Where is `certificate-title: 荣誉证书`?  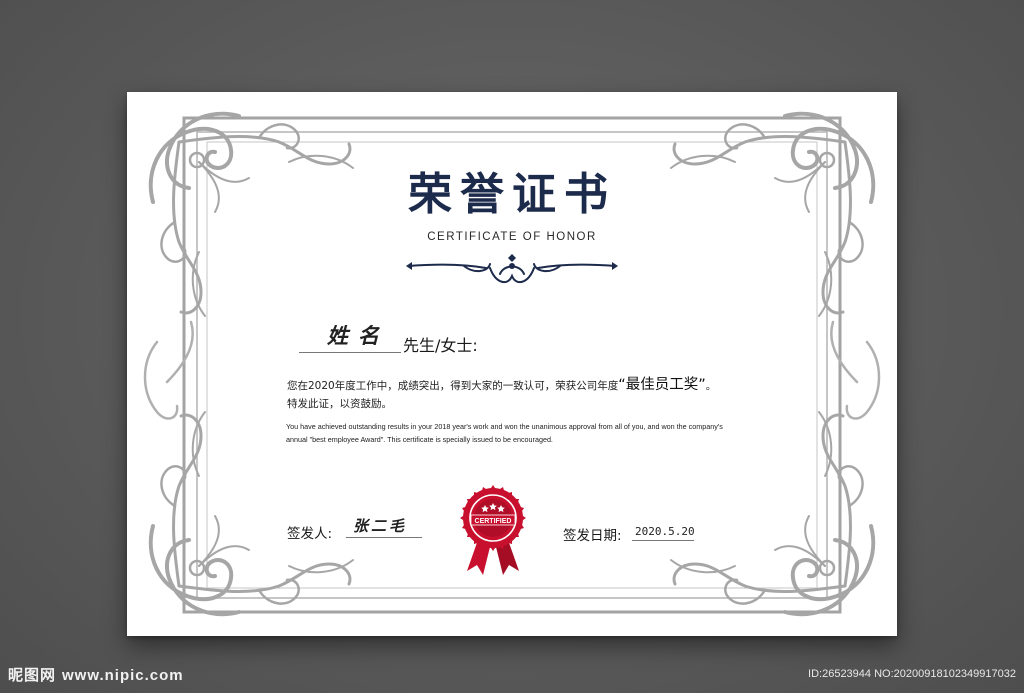 certificate-title: 荣誉证书 is located at coordinates (512, 194).